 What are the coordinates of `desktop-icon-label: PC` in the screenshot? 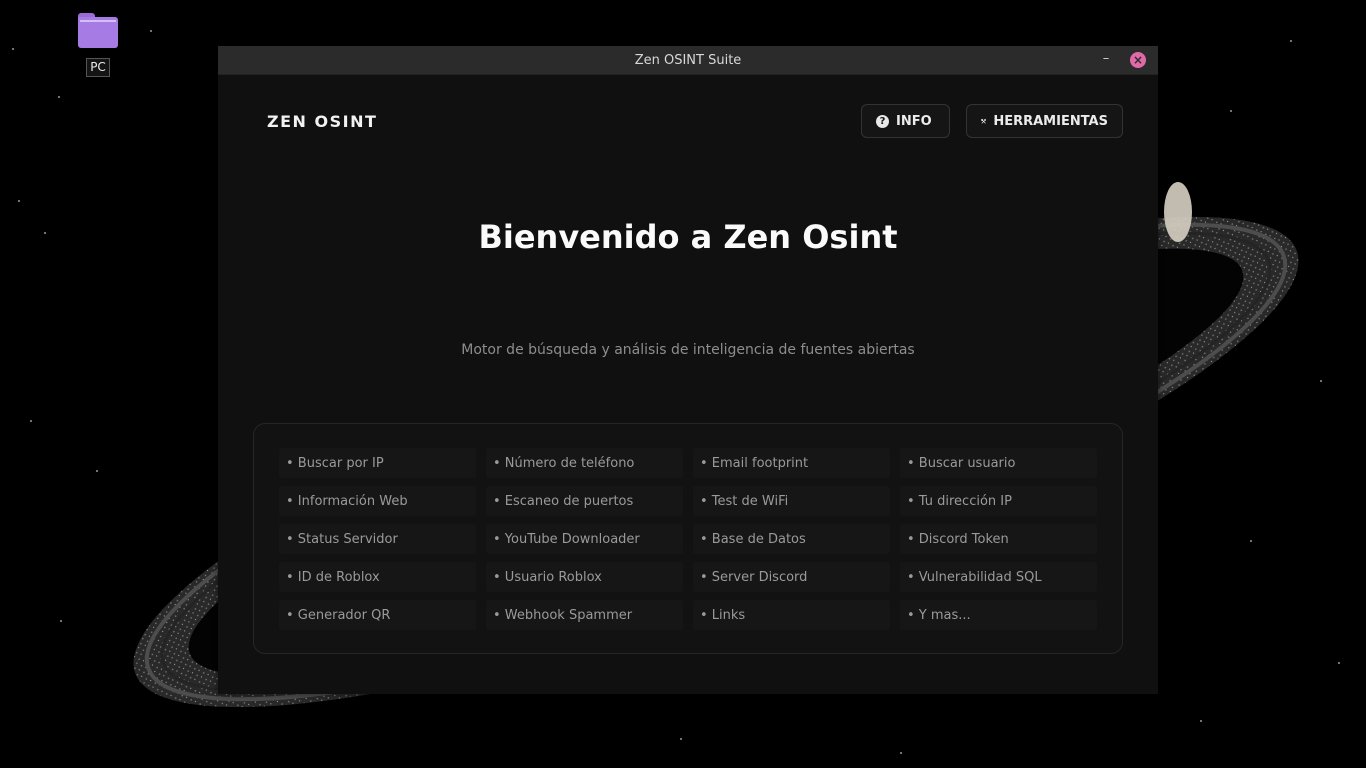 It's located at (98, 67).